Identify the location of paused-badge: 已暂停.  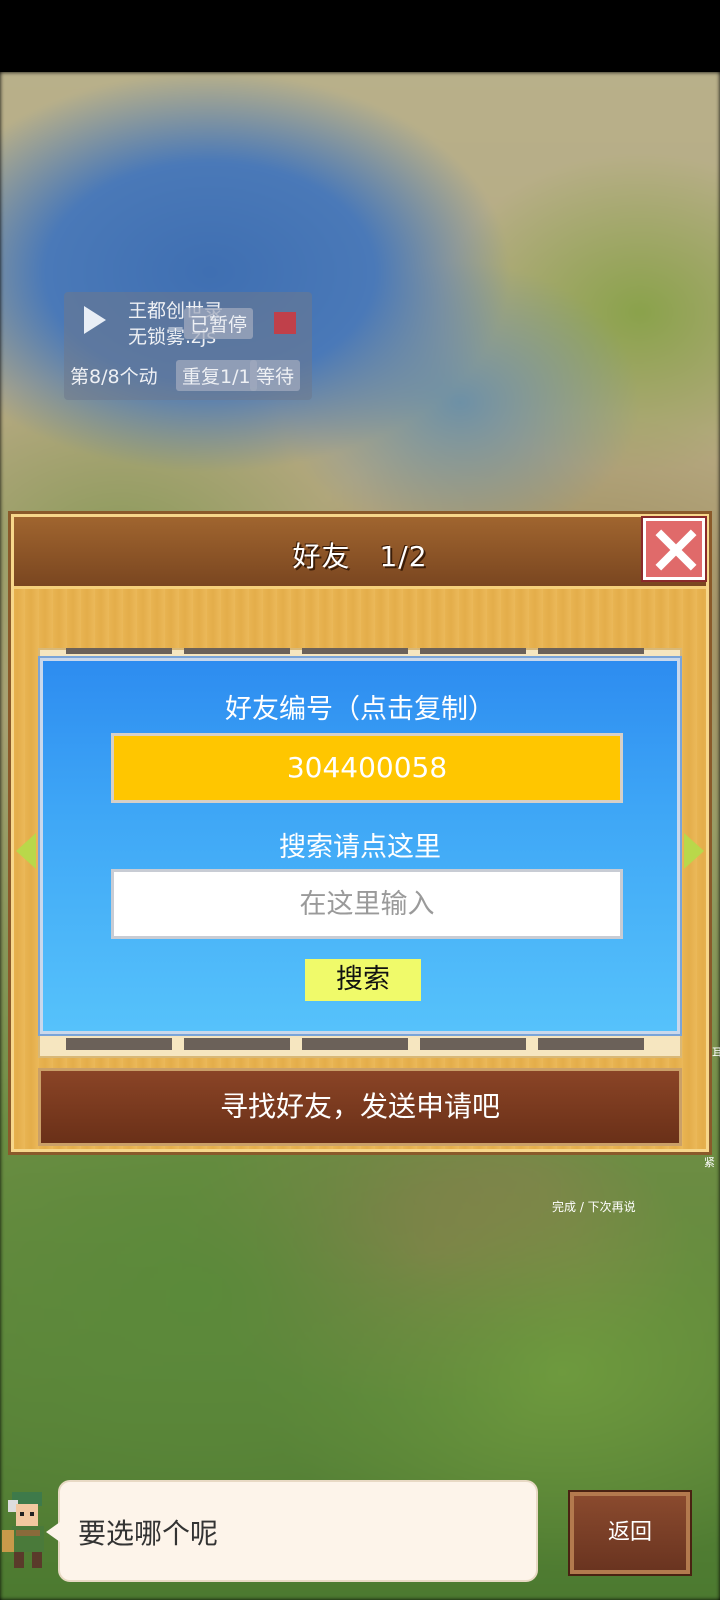
(219, 323).